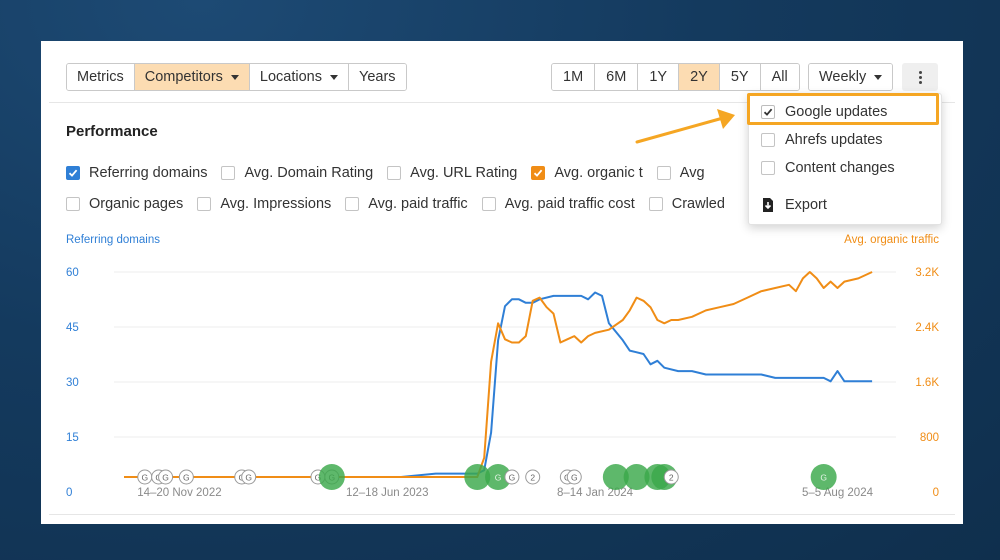  Describe the element at coordinates (331, 477) in the screenshot. I see `content-change-marker` at that location.